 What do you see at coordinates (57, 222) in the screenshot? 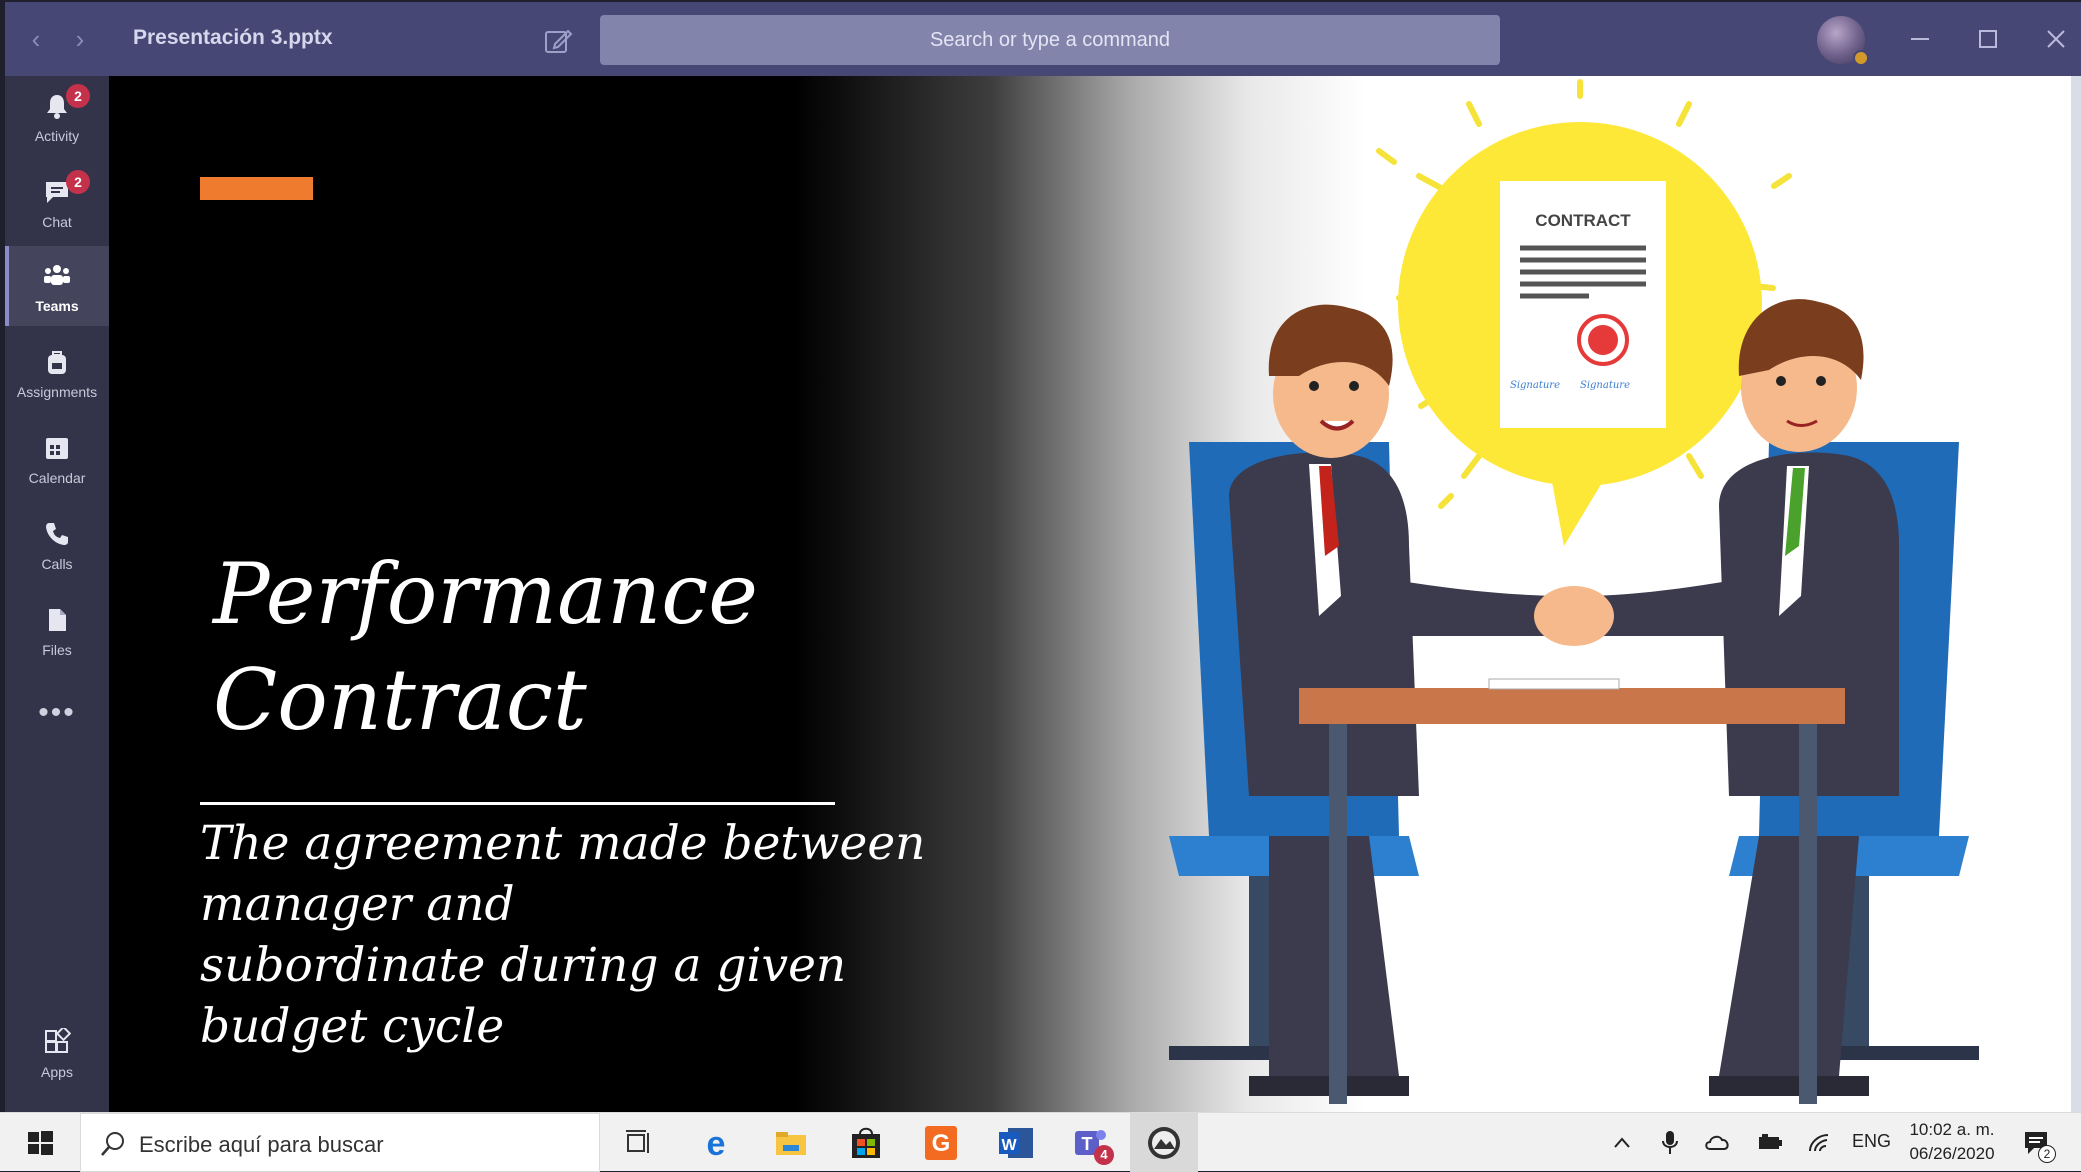
I see `rail-item-label: Chat` at bounding box center [57, 222].